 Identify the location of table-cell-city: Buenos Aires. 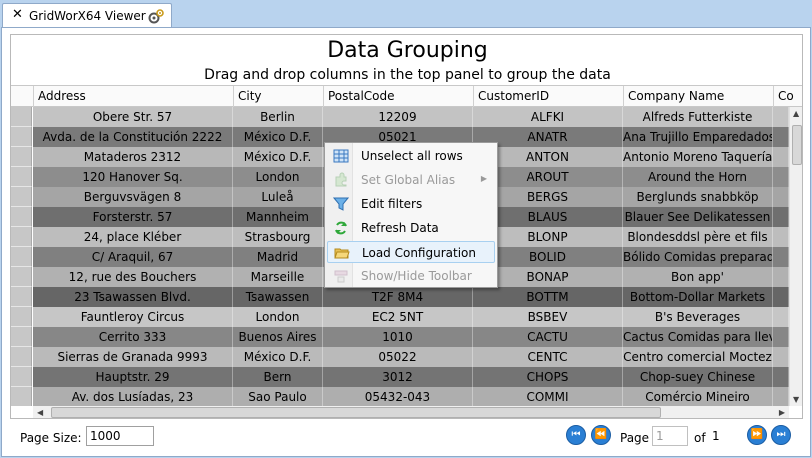
(278, 337).